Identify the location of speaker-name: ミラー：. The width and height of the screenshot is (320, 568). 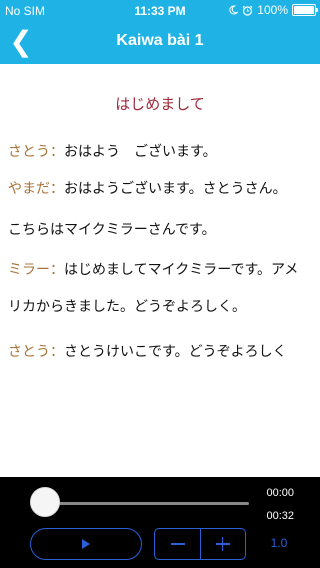
(36, 270).